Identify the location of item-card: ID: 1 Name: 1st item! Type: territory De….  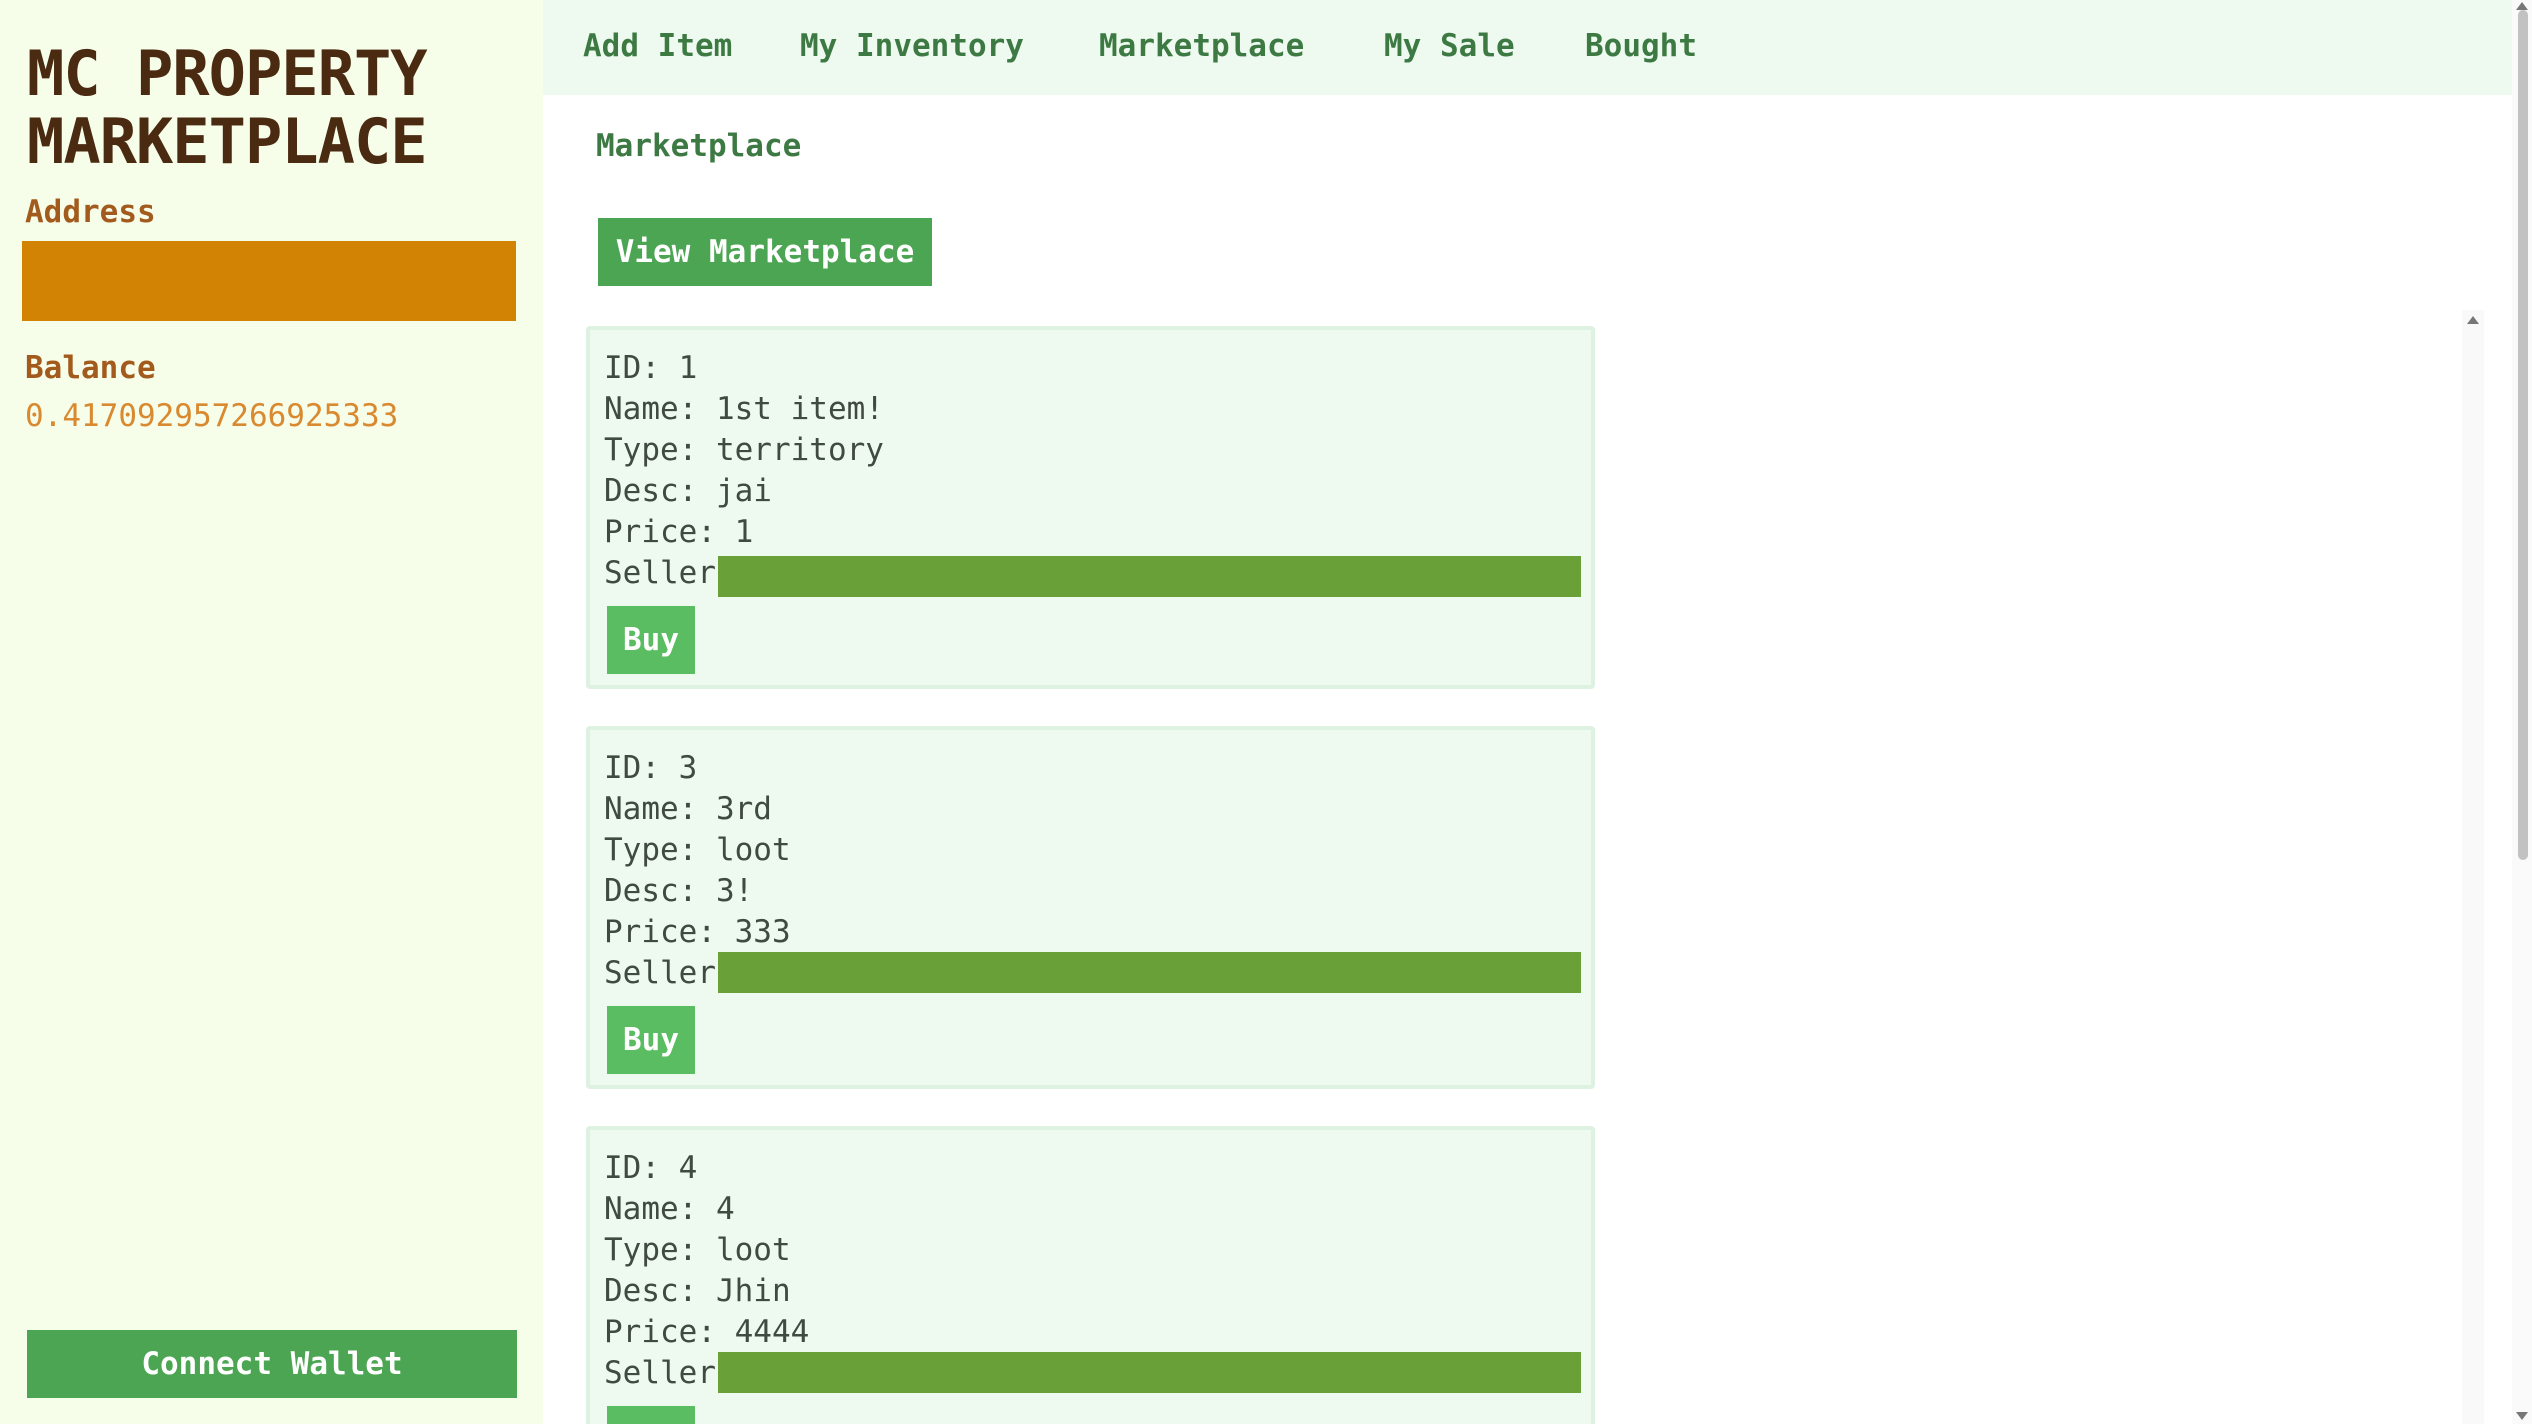
(1090, 507).